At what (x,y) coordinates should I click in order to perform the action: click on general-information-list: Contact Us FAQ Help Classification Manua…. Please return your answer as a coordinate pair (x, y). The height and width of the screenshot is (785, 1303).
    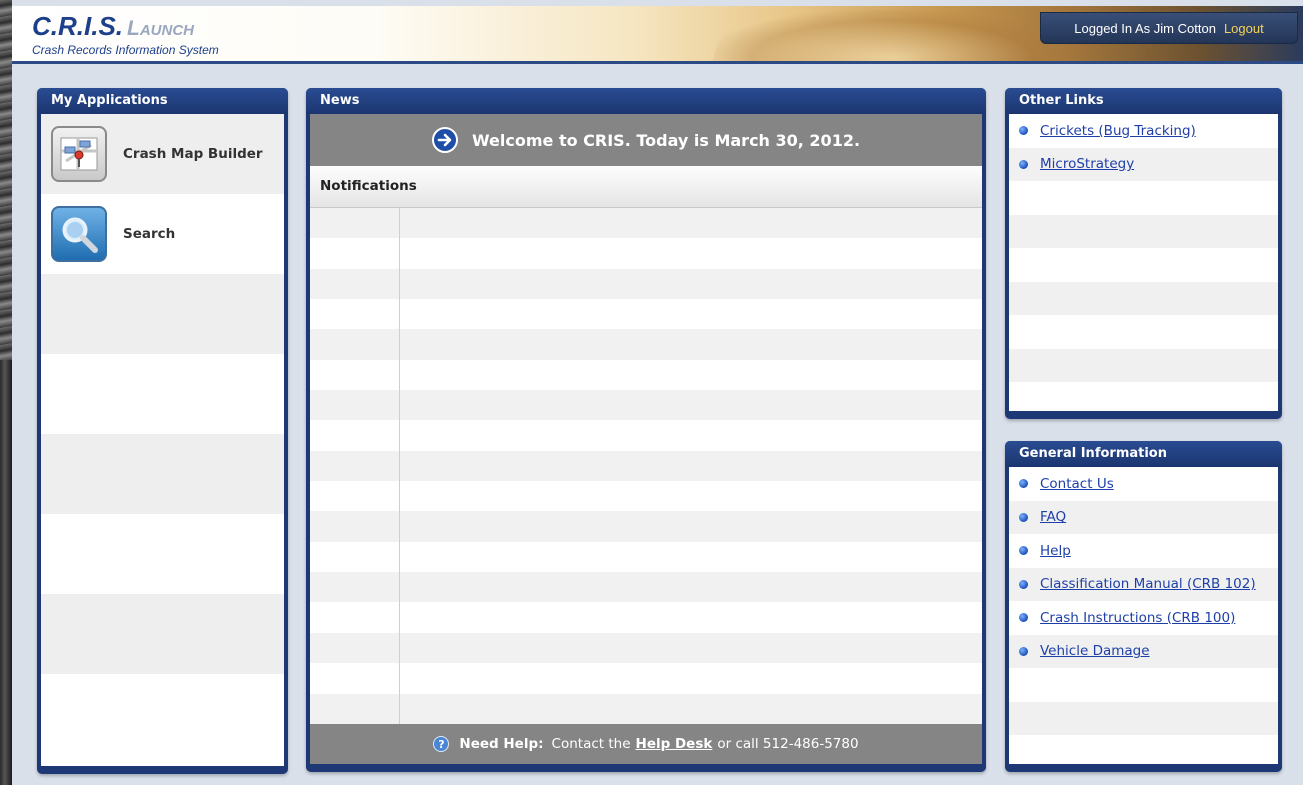
    Looking at the image, I should click on (1143, 615).